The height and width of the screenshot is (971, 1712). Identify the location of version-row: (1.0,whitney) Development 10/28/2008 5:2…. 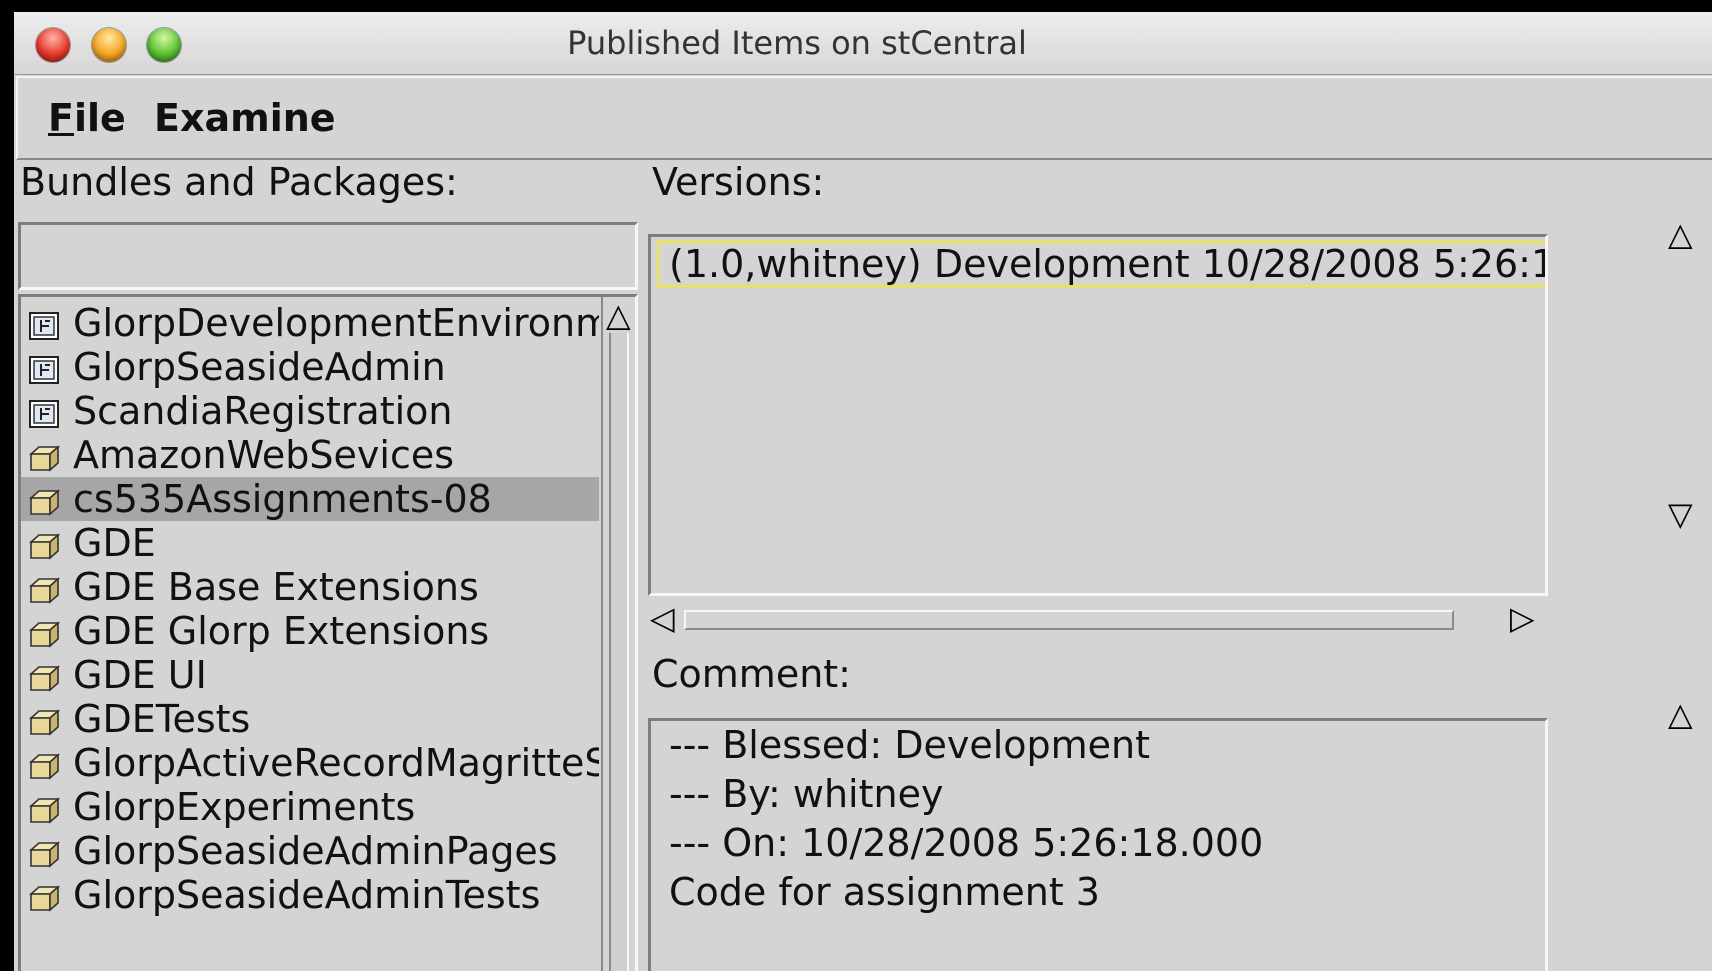
(1101, 264).